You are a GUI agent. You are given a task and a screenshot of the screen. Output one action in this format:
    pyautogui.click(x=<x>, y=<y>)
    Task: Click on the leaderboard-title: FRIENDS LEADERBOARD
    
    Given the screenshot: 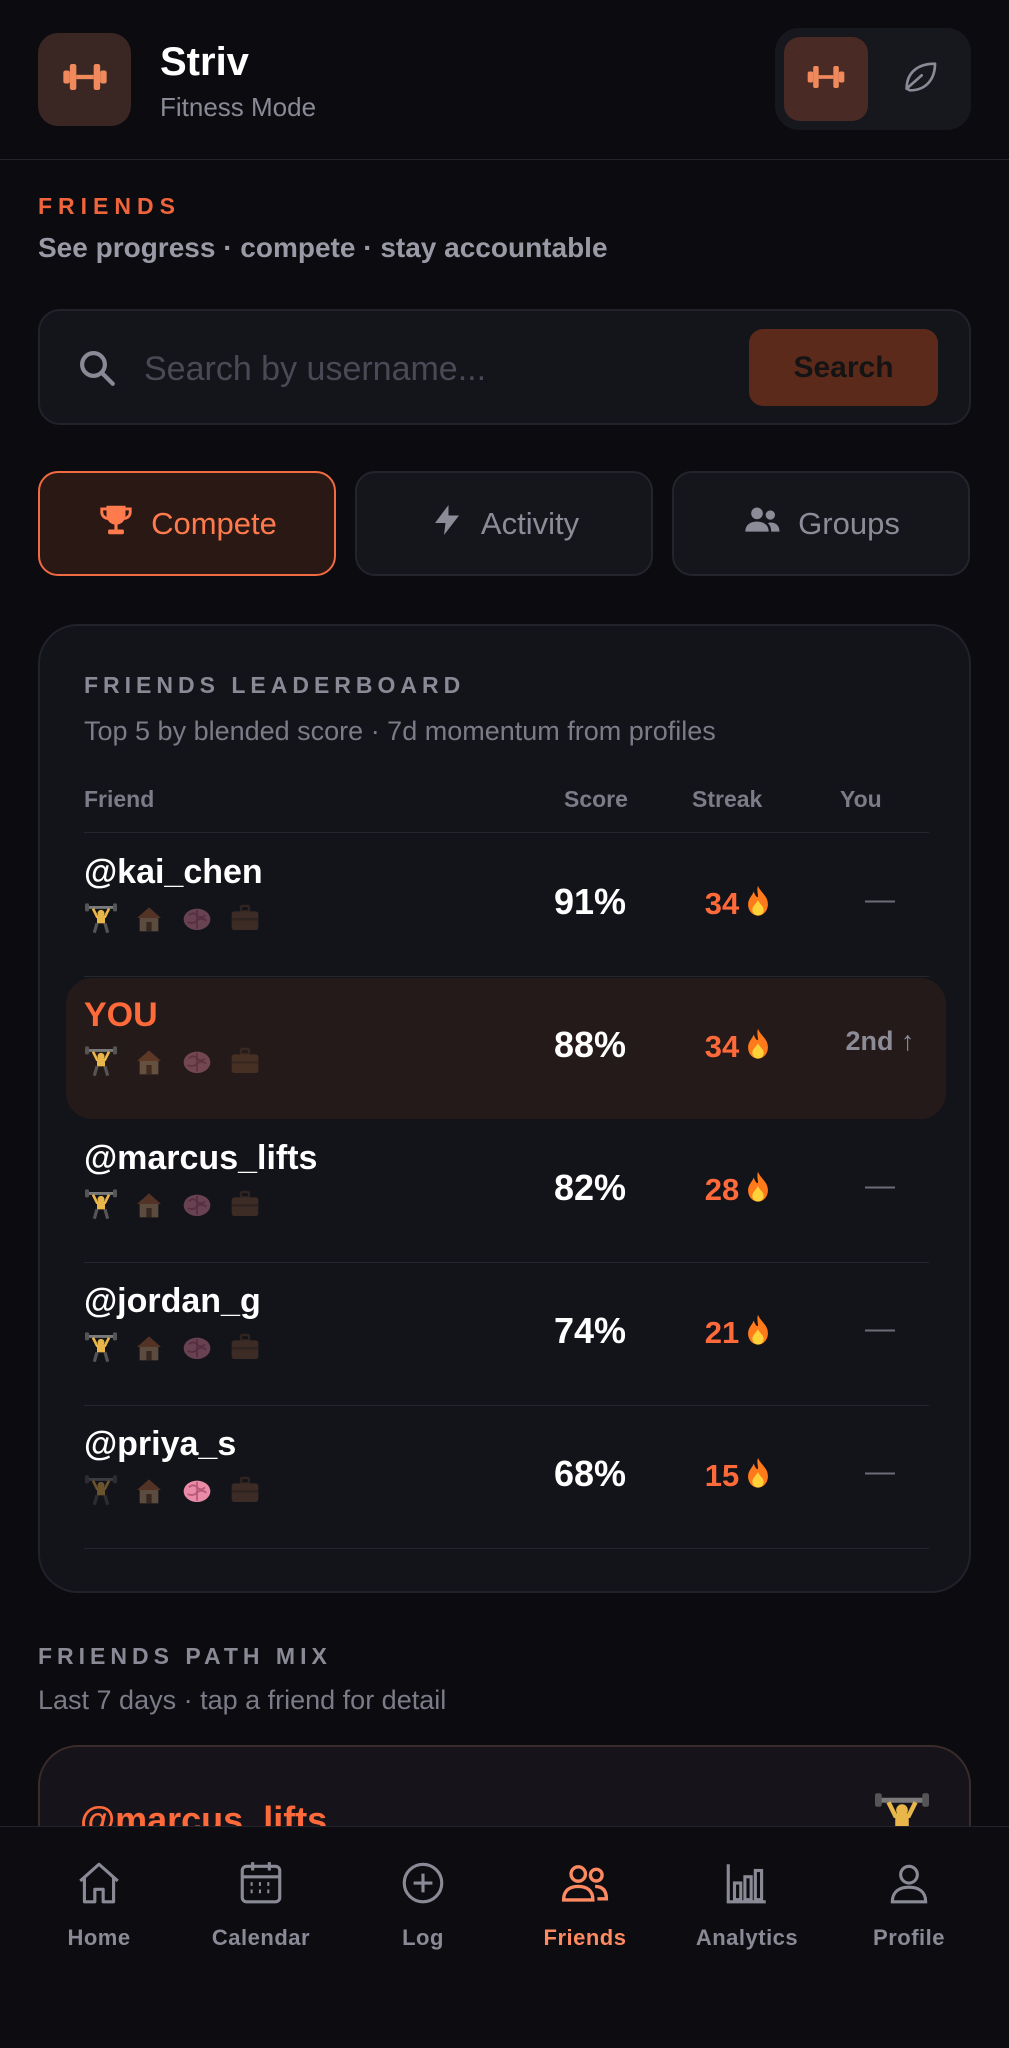 What is the action you would take?
    pyautogui.click(x=275, y=685)
    